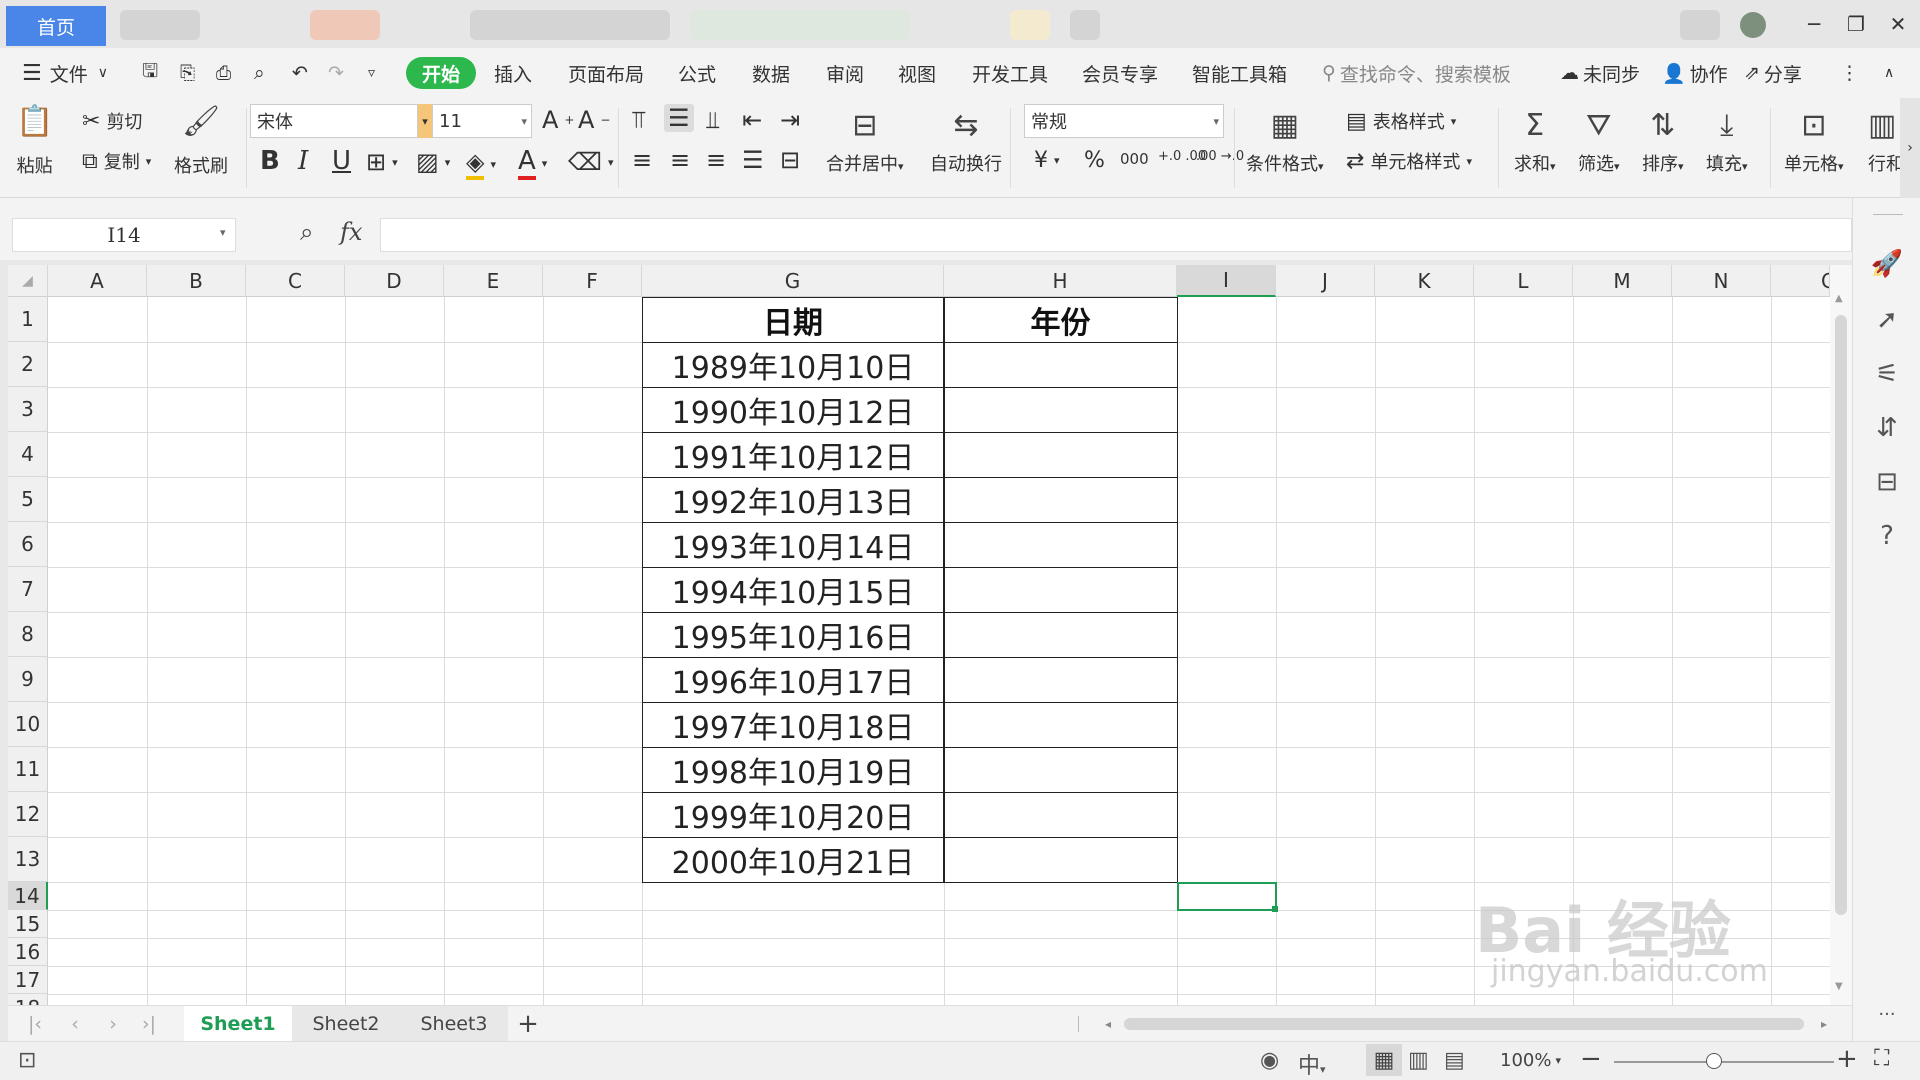 The image size is (1920, 1080). What do you see at coordinates (1887, 264) in the screenshot?
I see `rocket-icon: 🚀` at bounding box center [1887, 264].